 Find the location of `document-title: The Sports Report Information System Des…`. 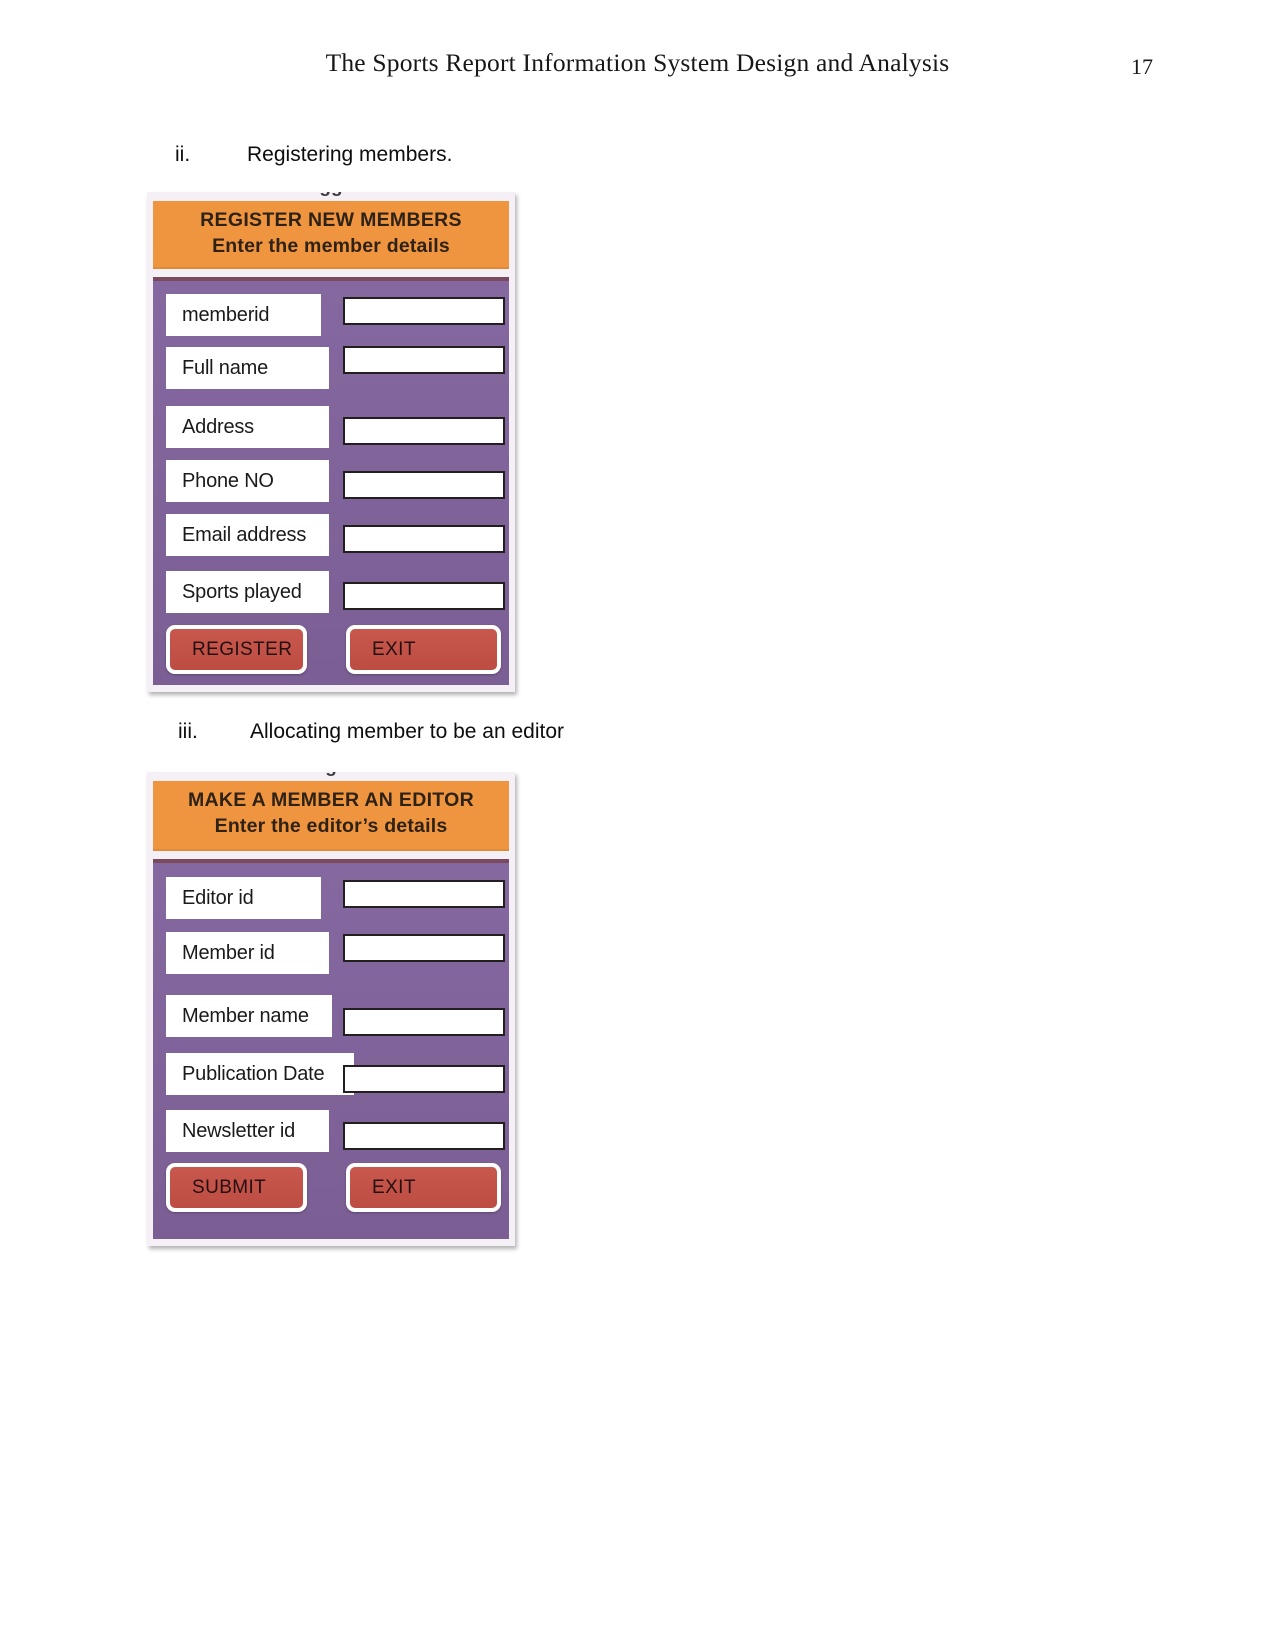

document-title: The Sports Report Information System Des… is located at coordinates (637, 62).